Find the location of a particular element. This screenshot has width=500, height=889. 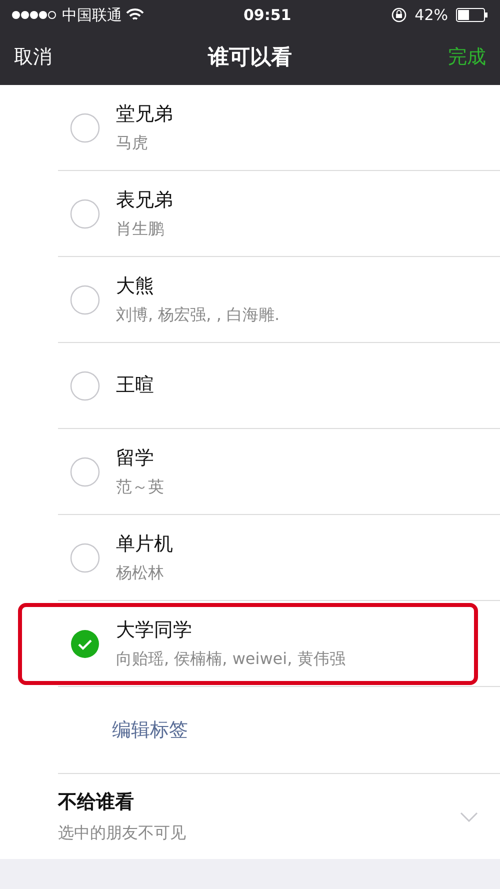

battery-percent: 42% is located at coordinates (431, 15).